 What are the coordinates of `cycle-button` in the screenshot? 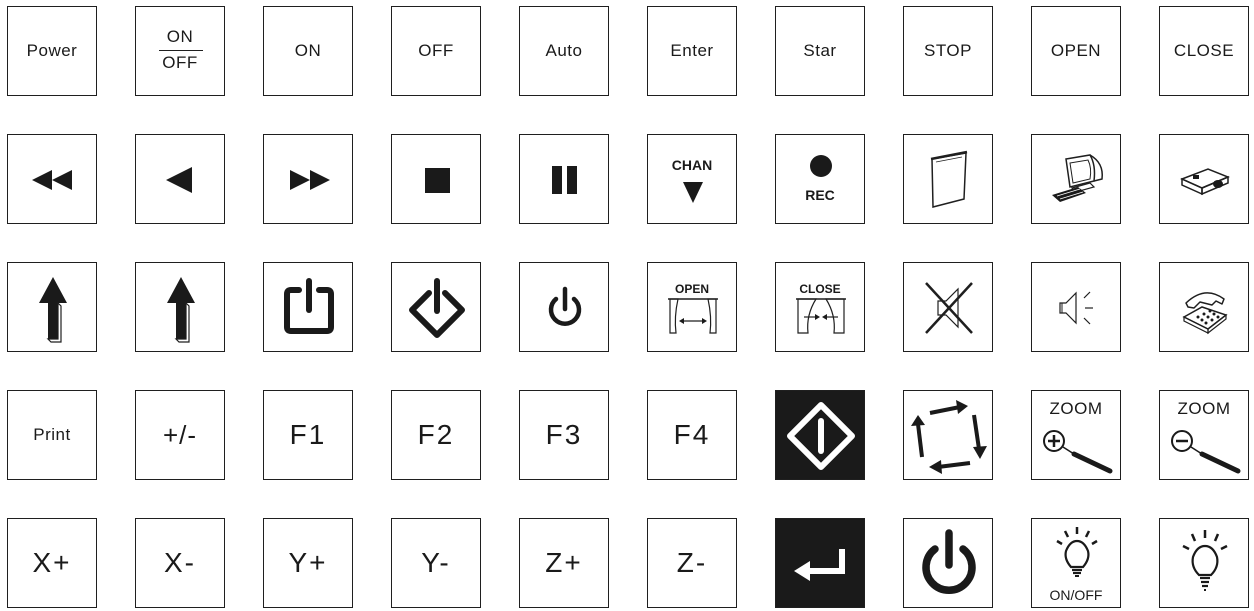 It's located at (948, 435).